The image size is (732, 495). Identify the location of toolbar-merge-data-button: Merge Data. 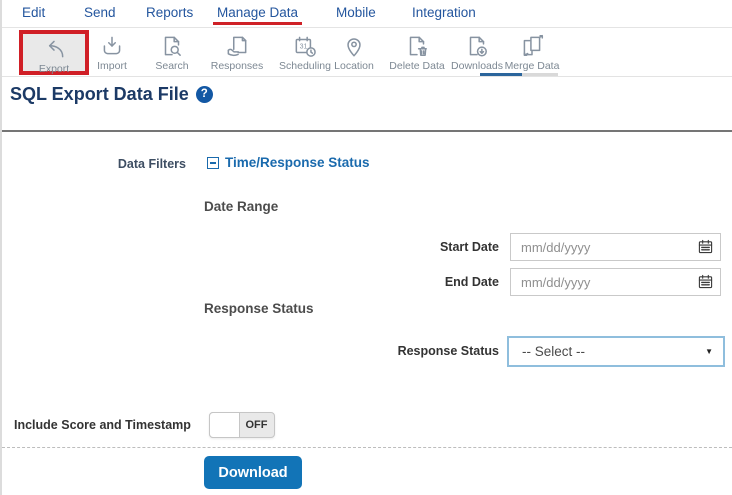
(532, 52).